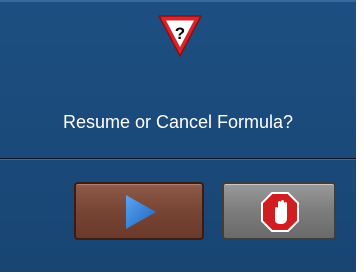 This screenshot has height=280, width=364. I want to click on warning-glyph: ?, so click(180, 33).